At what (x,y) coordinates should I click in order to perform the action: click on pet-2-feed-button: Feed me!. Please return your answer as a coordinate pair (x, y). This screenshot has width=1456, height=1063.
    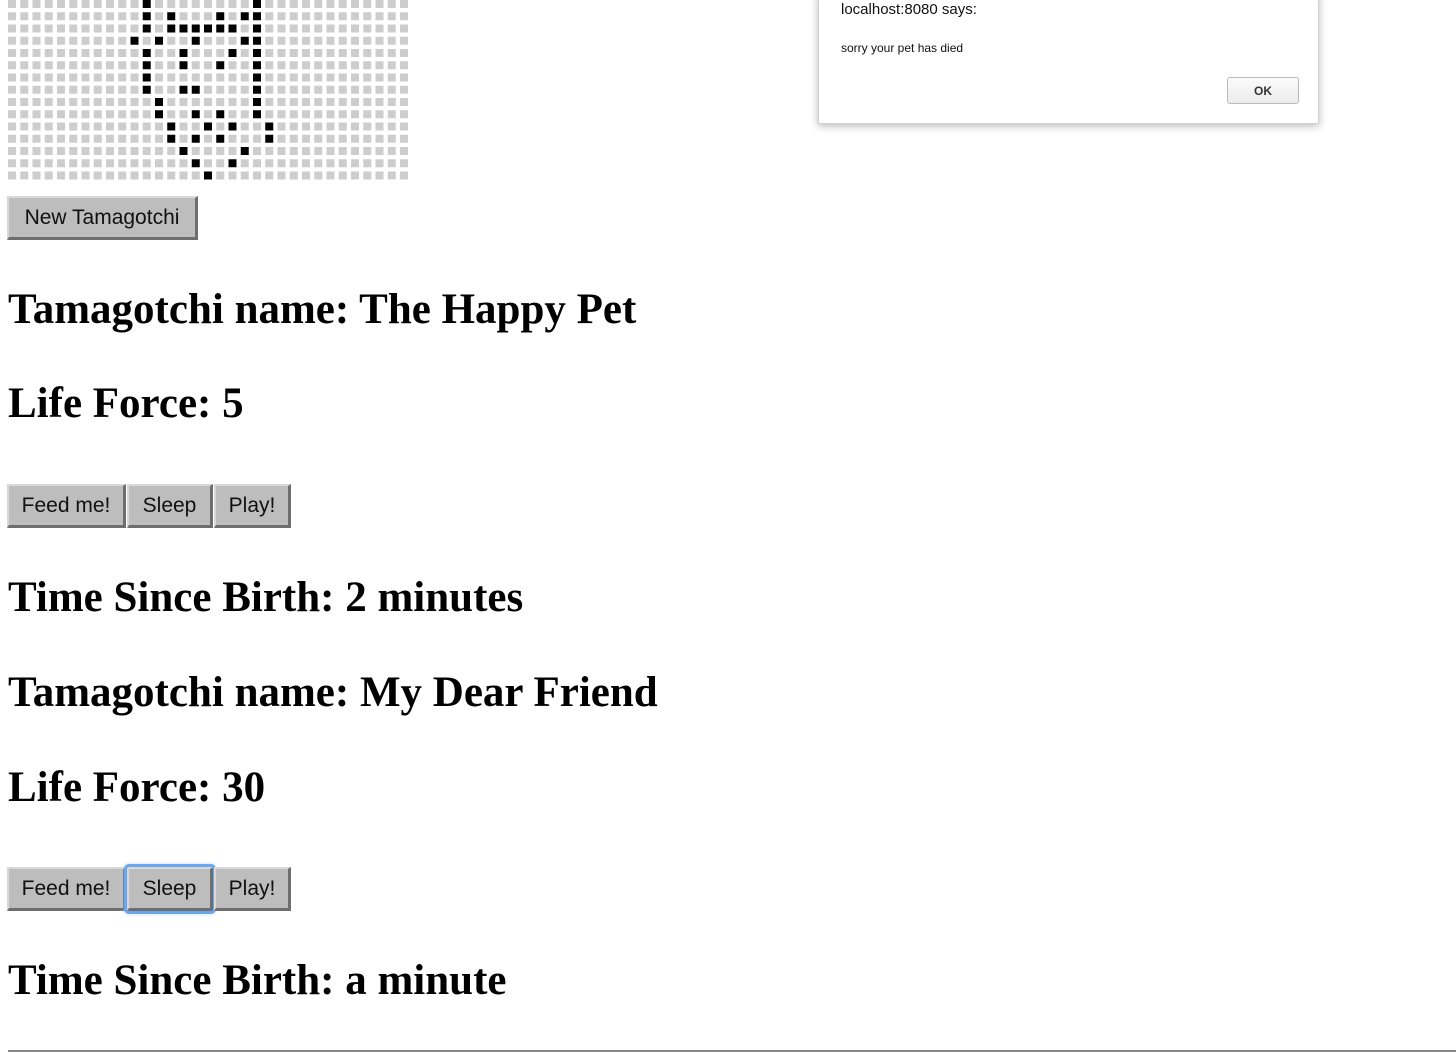
    Looking at the image, I should click on (66, 889).